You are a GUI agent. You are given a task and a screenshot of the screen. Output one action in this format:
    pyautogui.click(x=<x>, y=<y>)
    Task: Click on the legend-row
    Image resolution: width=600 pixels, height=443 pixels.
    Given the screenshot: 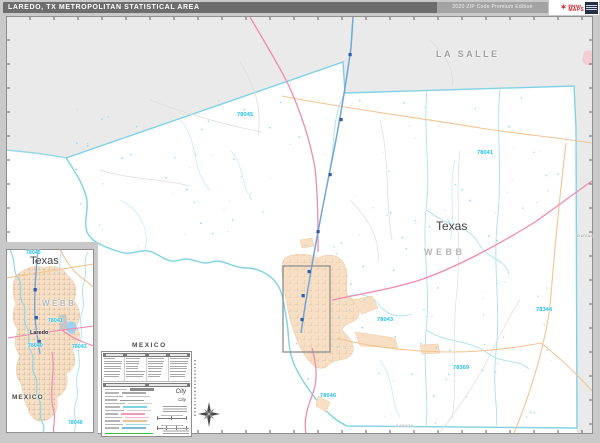 What is the action you would take?
    pyautogui.click(x=125, y=428)
    